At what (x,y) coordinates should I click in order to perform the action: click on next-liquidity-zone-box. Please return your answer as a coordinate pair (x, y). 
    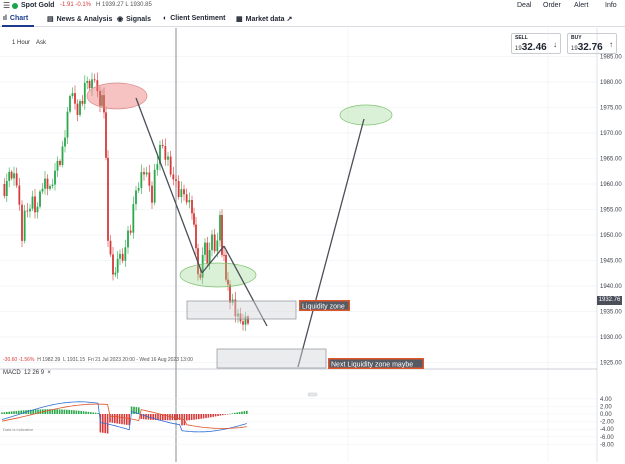
    Looking at the image, I should click on (271, 358).